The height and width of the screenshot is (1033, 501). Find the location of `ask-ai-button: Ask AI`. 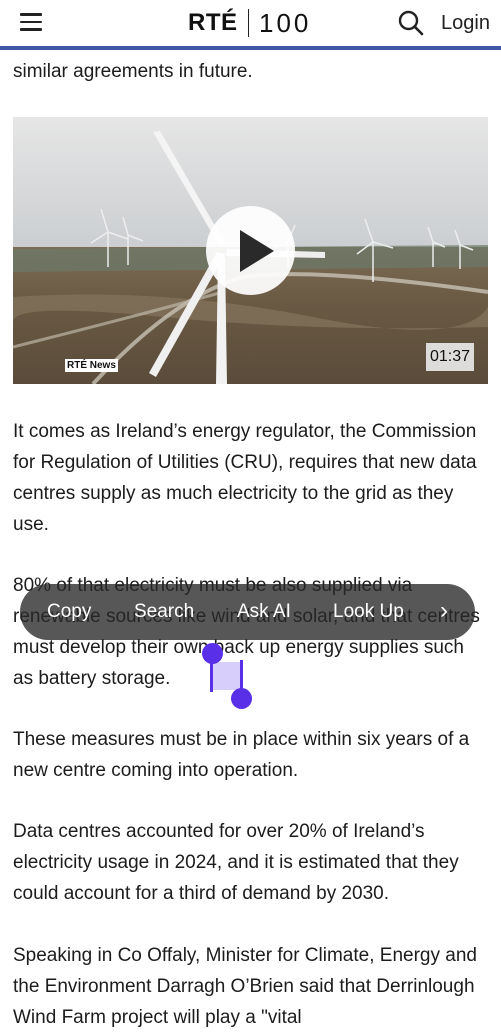

ask-ai-button: Ask AI is located at coordinates (264, 612).